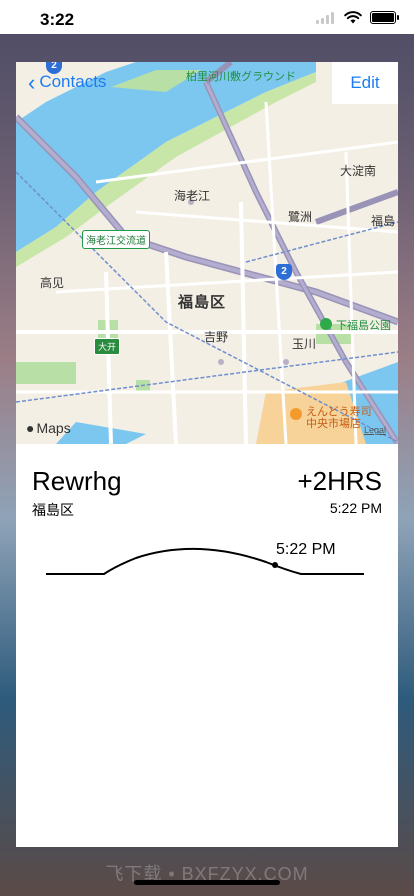 Image resolution: width=414 pixels, height=896 pixels. Describe the element at coordinates (300, 217) in the screenshot. I see `map-label-osu: 鷺洲` at that location.